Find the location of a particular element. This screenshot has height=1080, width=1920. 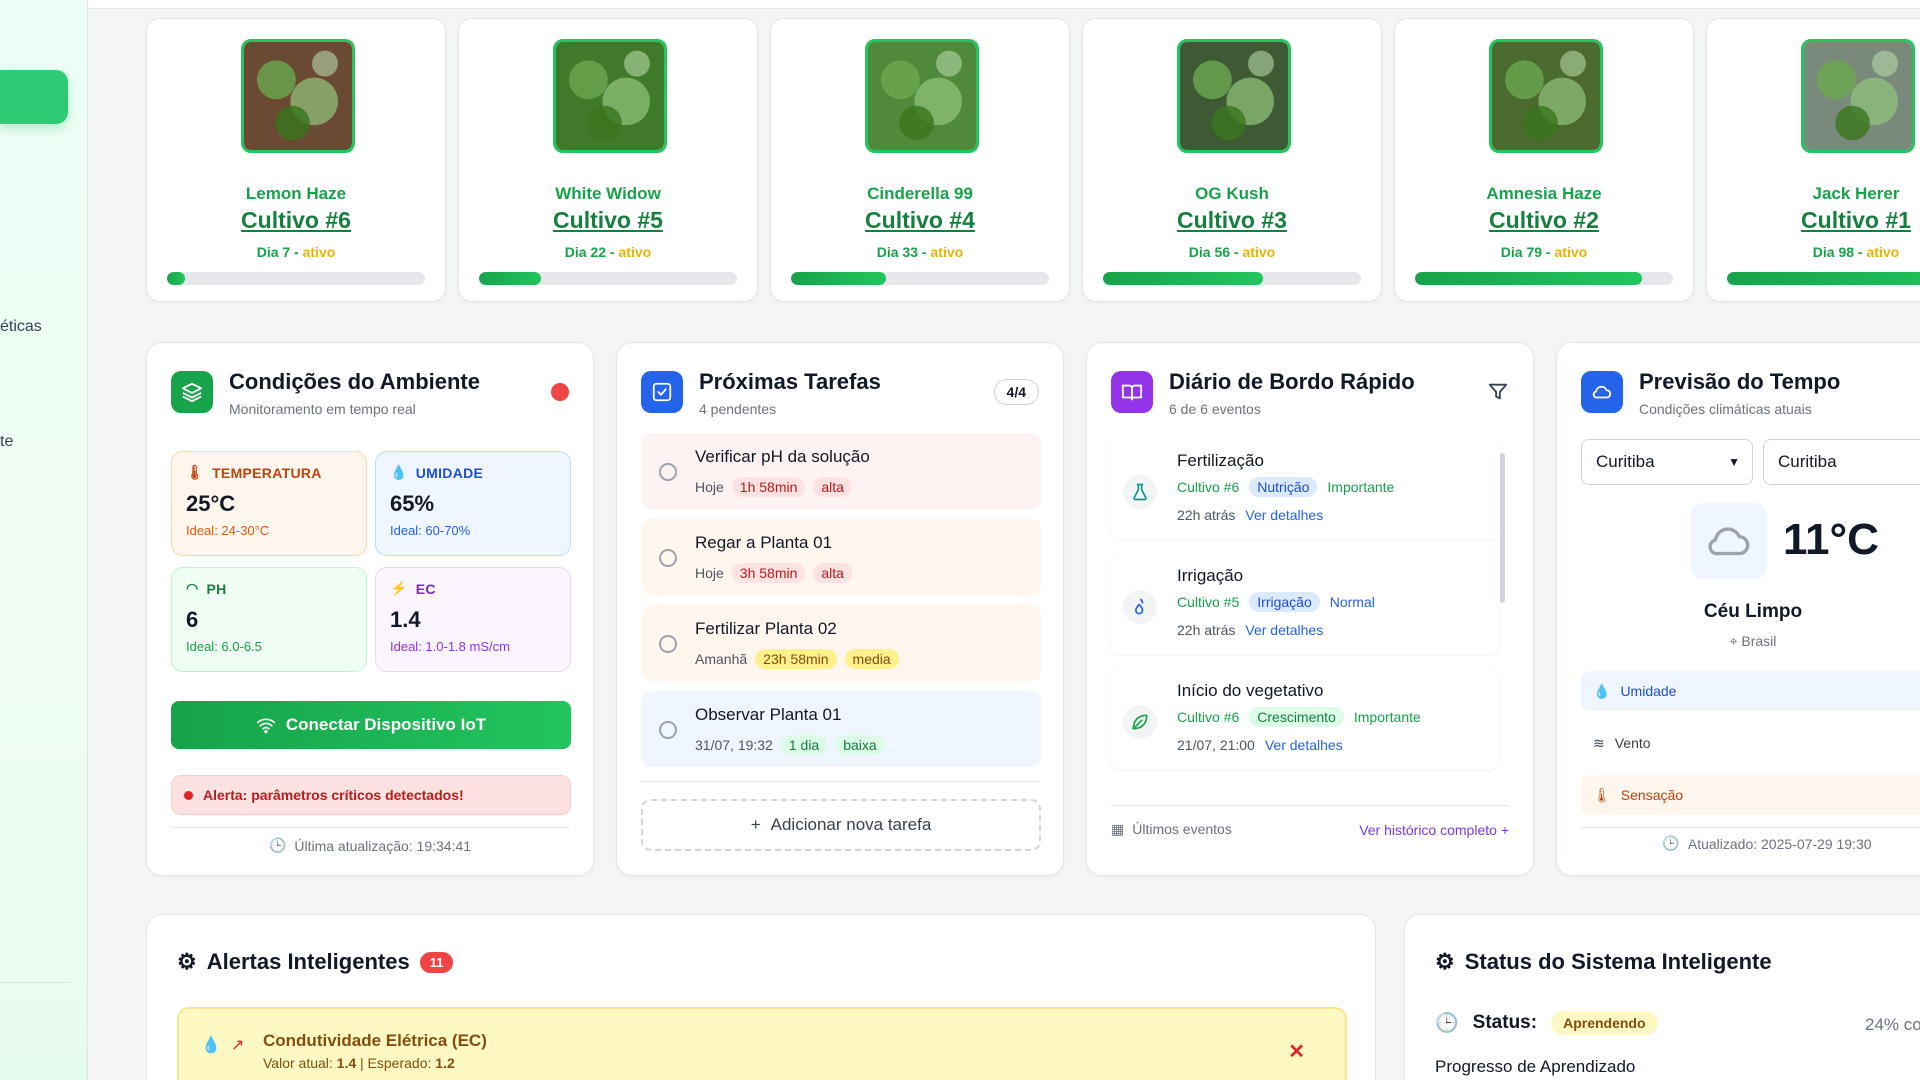

droplet-icon: 💧 is located at coordinates (399, 472).